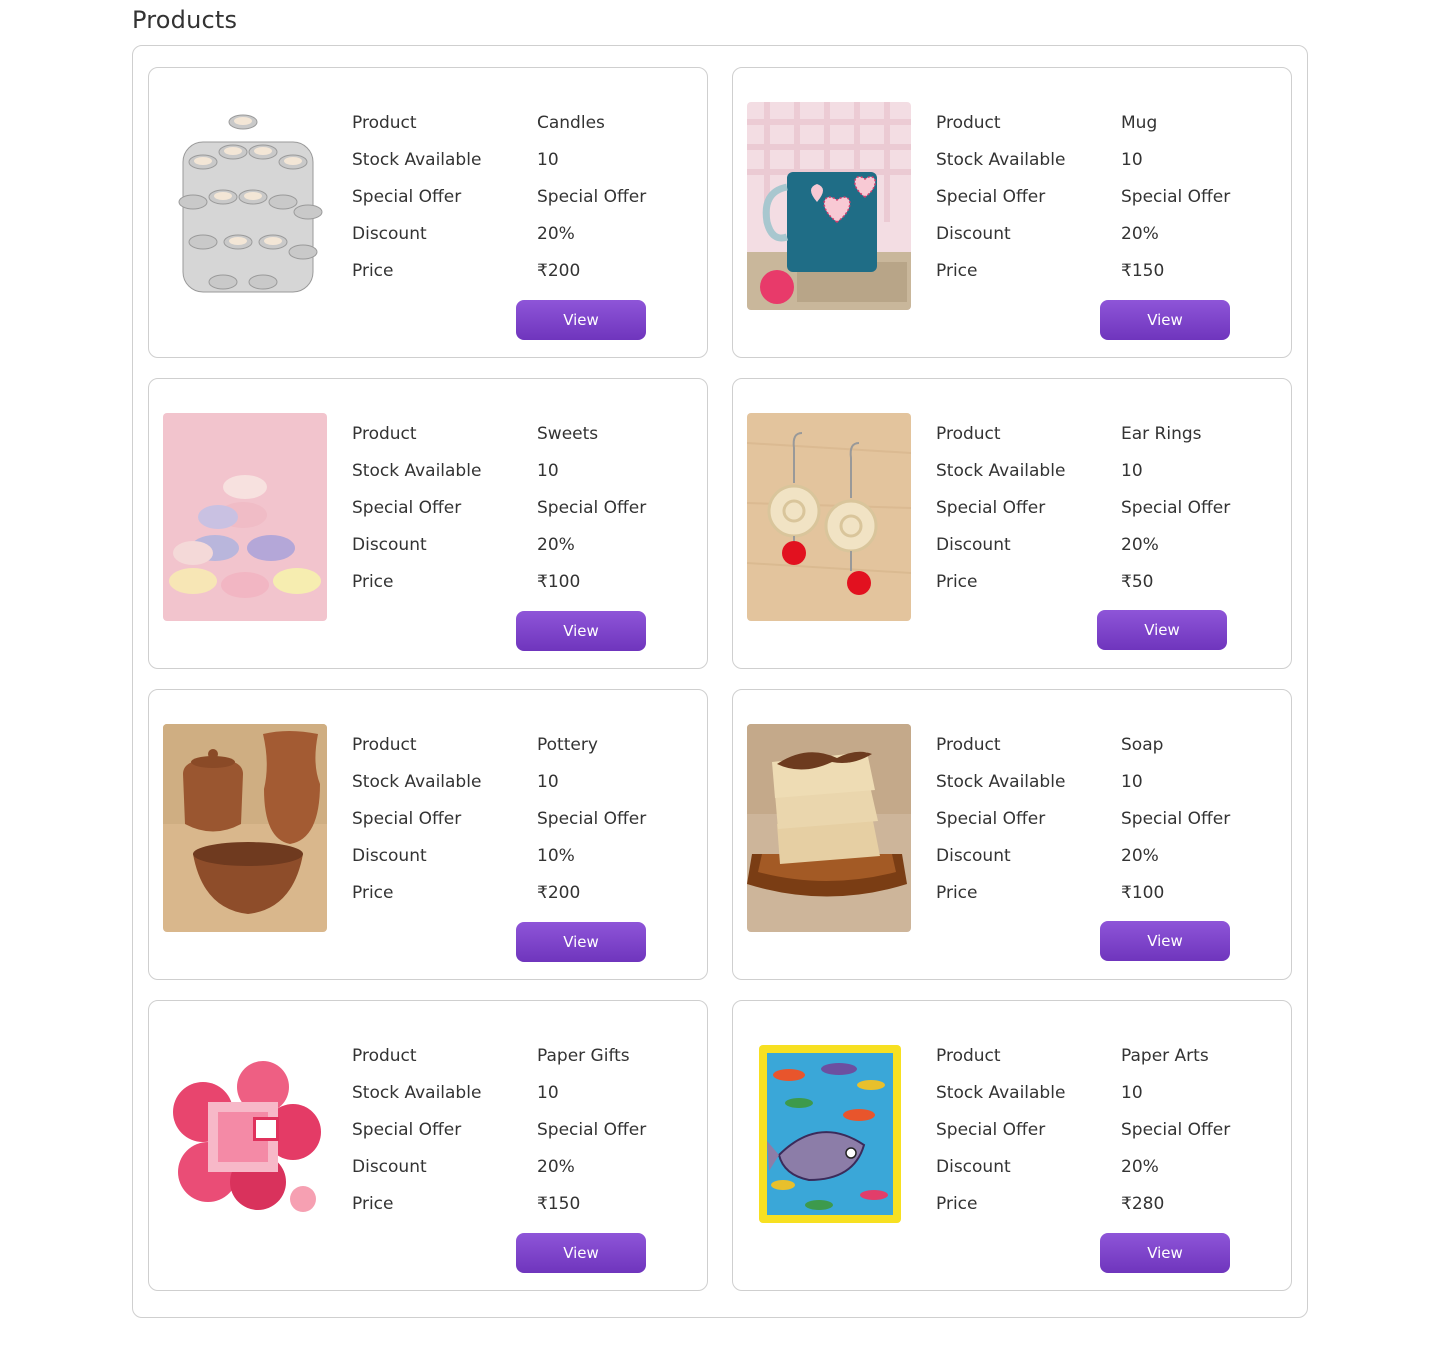 This screenshot has width=1440, height=1353. Describe the element at coordinates (1143, 270) in the screenshot. I see `value-price: ₹150` at that location.